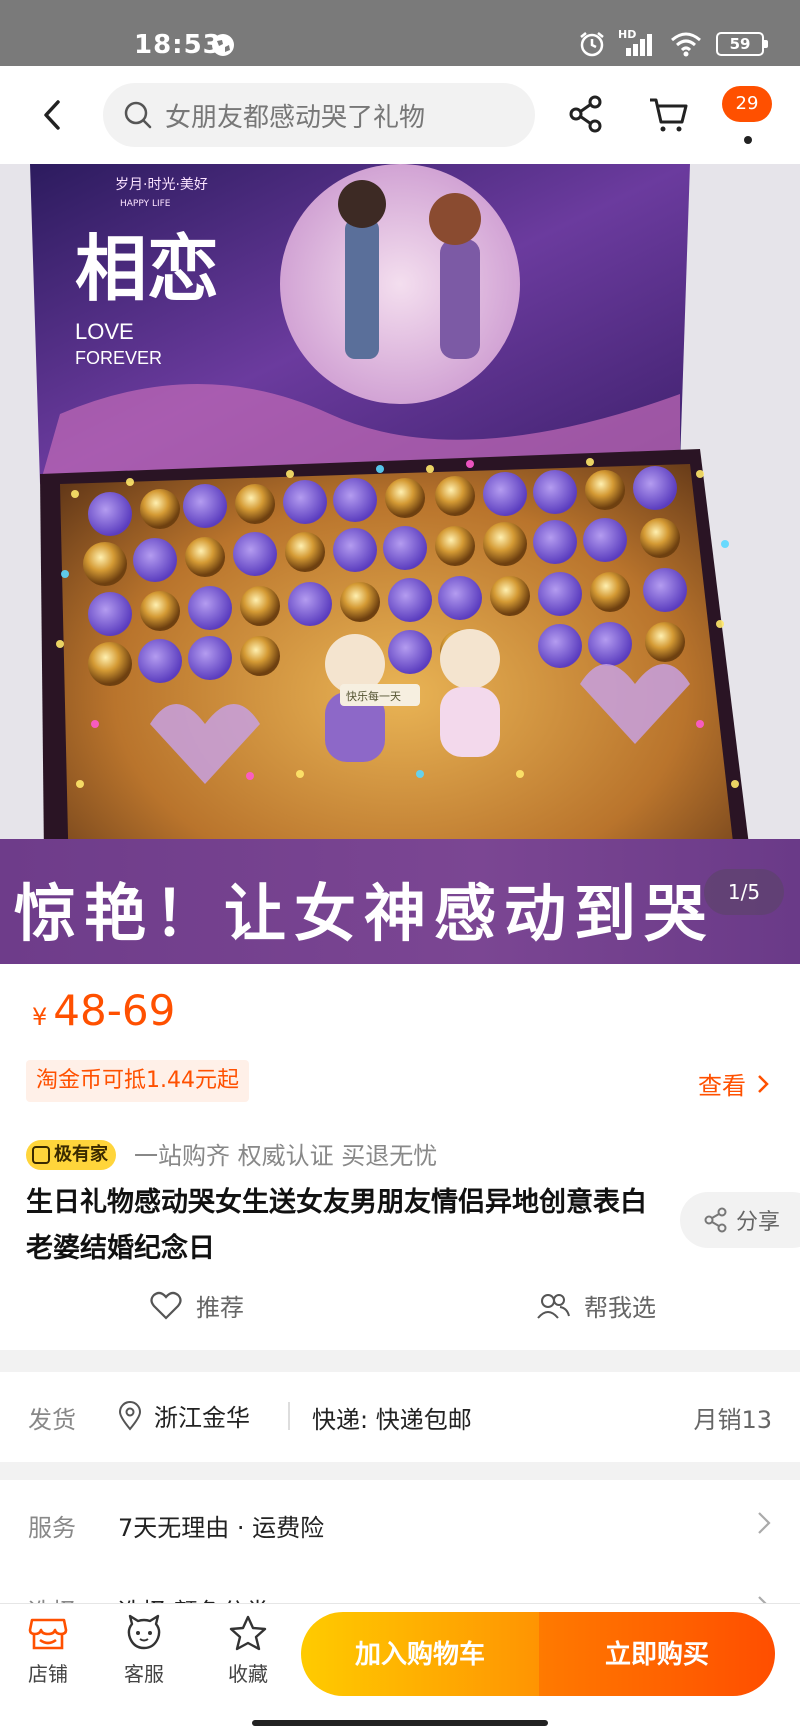 This screenshot has width=800, height=1733. I want to click on shipping-label: 发货, so click(52, 1420).